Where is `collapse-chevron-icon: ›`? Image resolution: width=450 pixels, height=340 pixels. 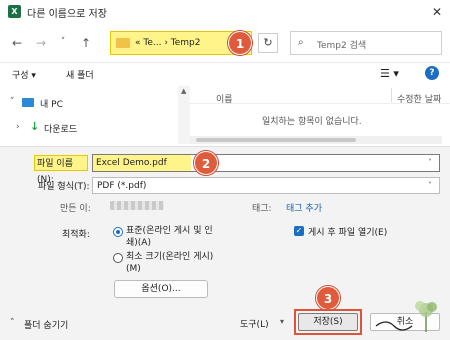 collapse-chevron-icon: › is located at coordinates (18, 127).